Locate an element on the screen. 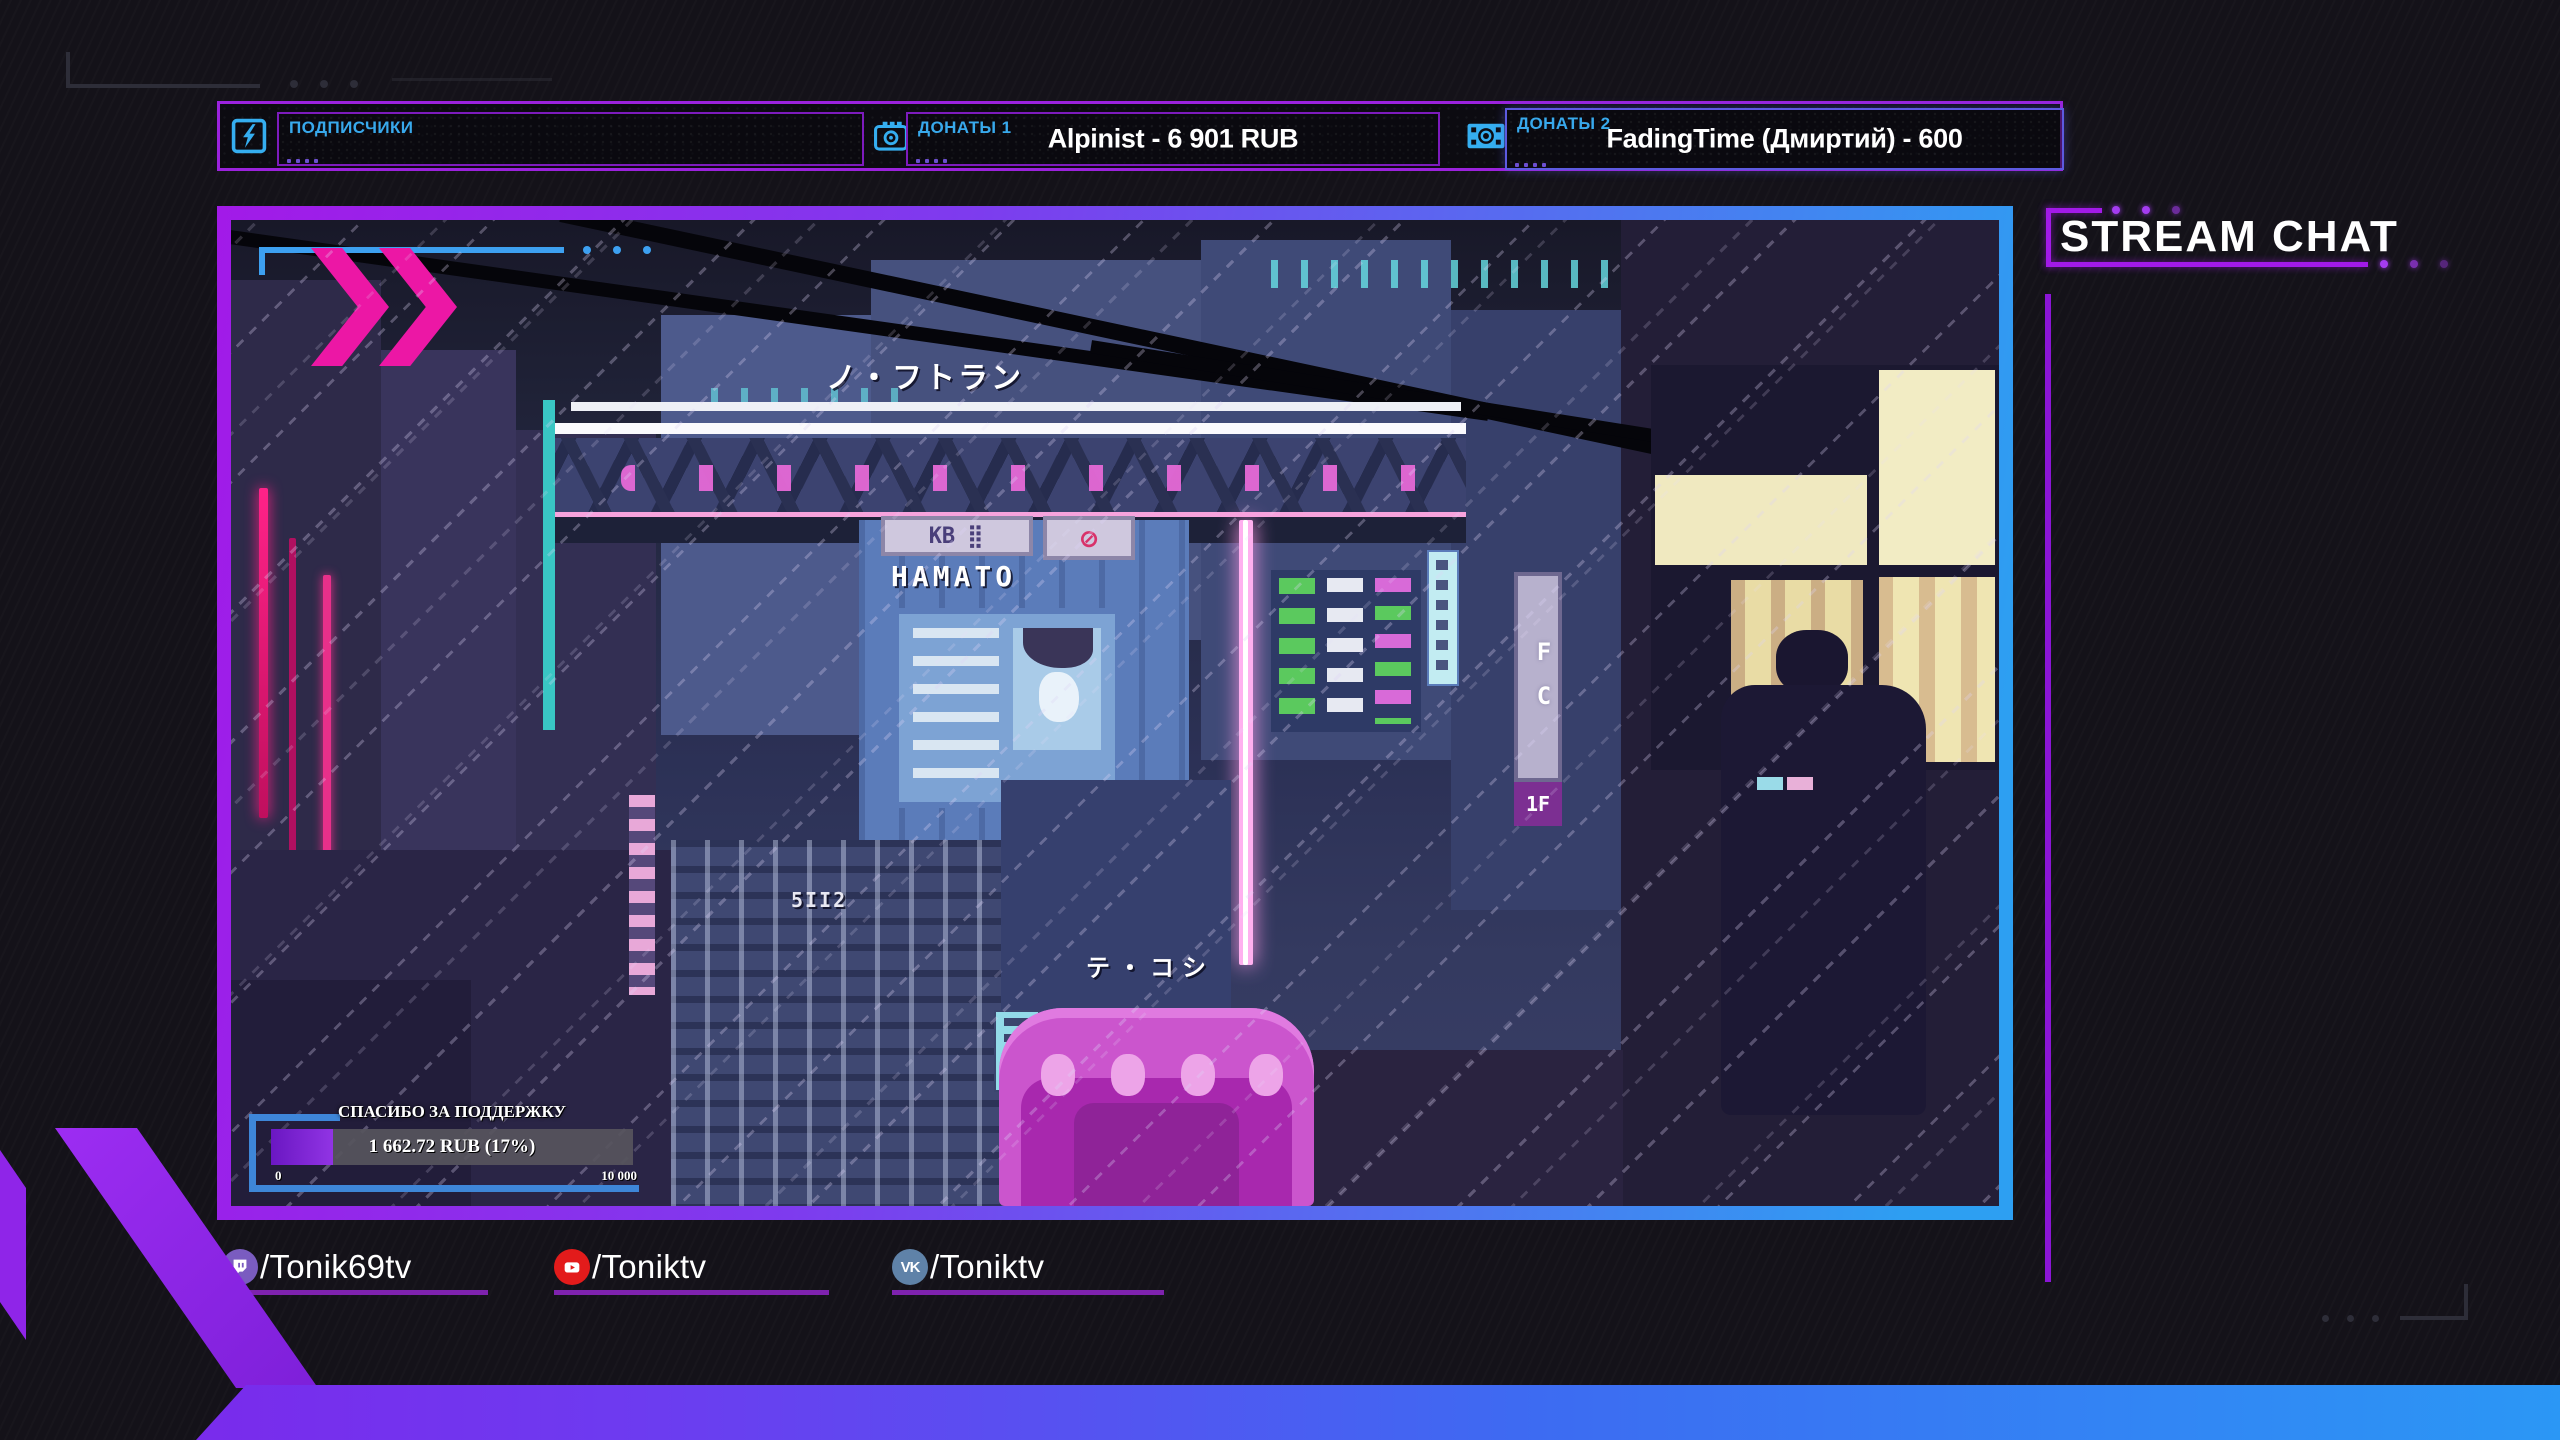  subscriber-icon is located at coordinates (249, 136).